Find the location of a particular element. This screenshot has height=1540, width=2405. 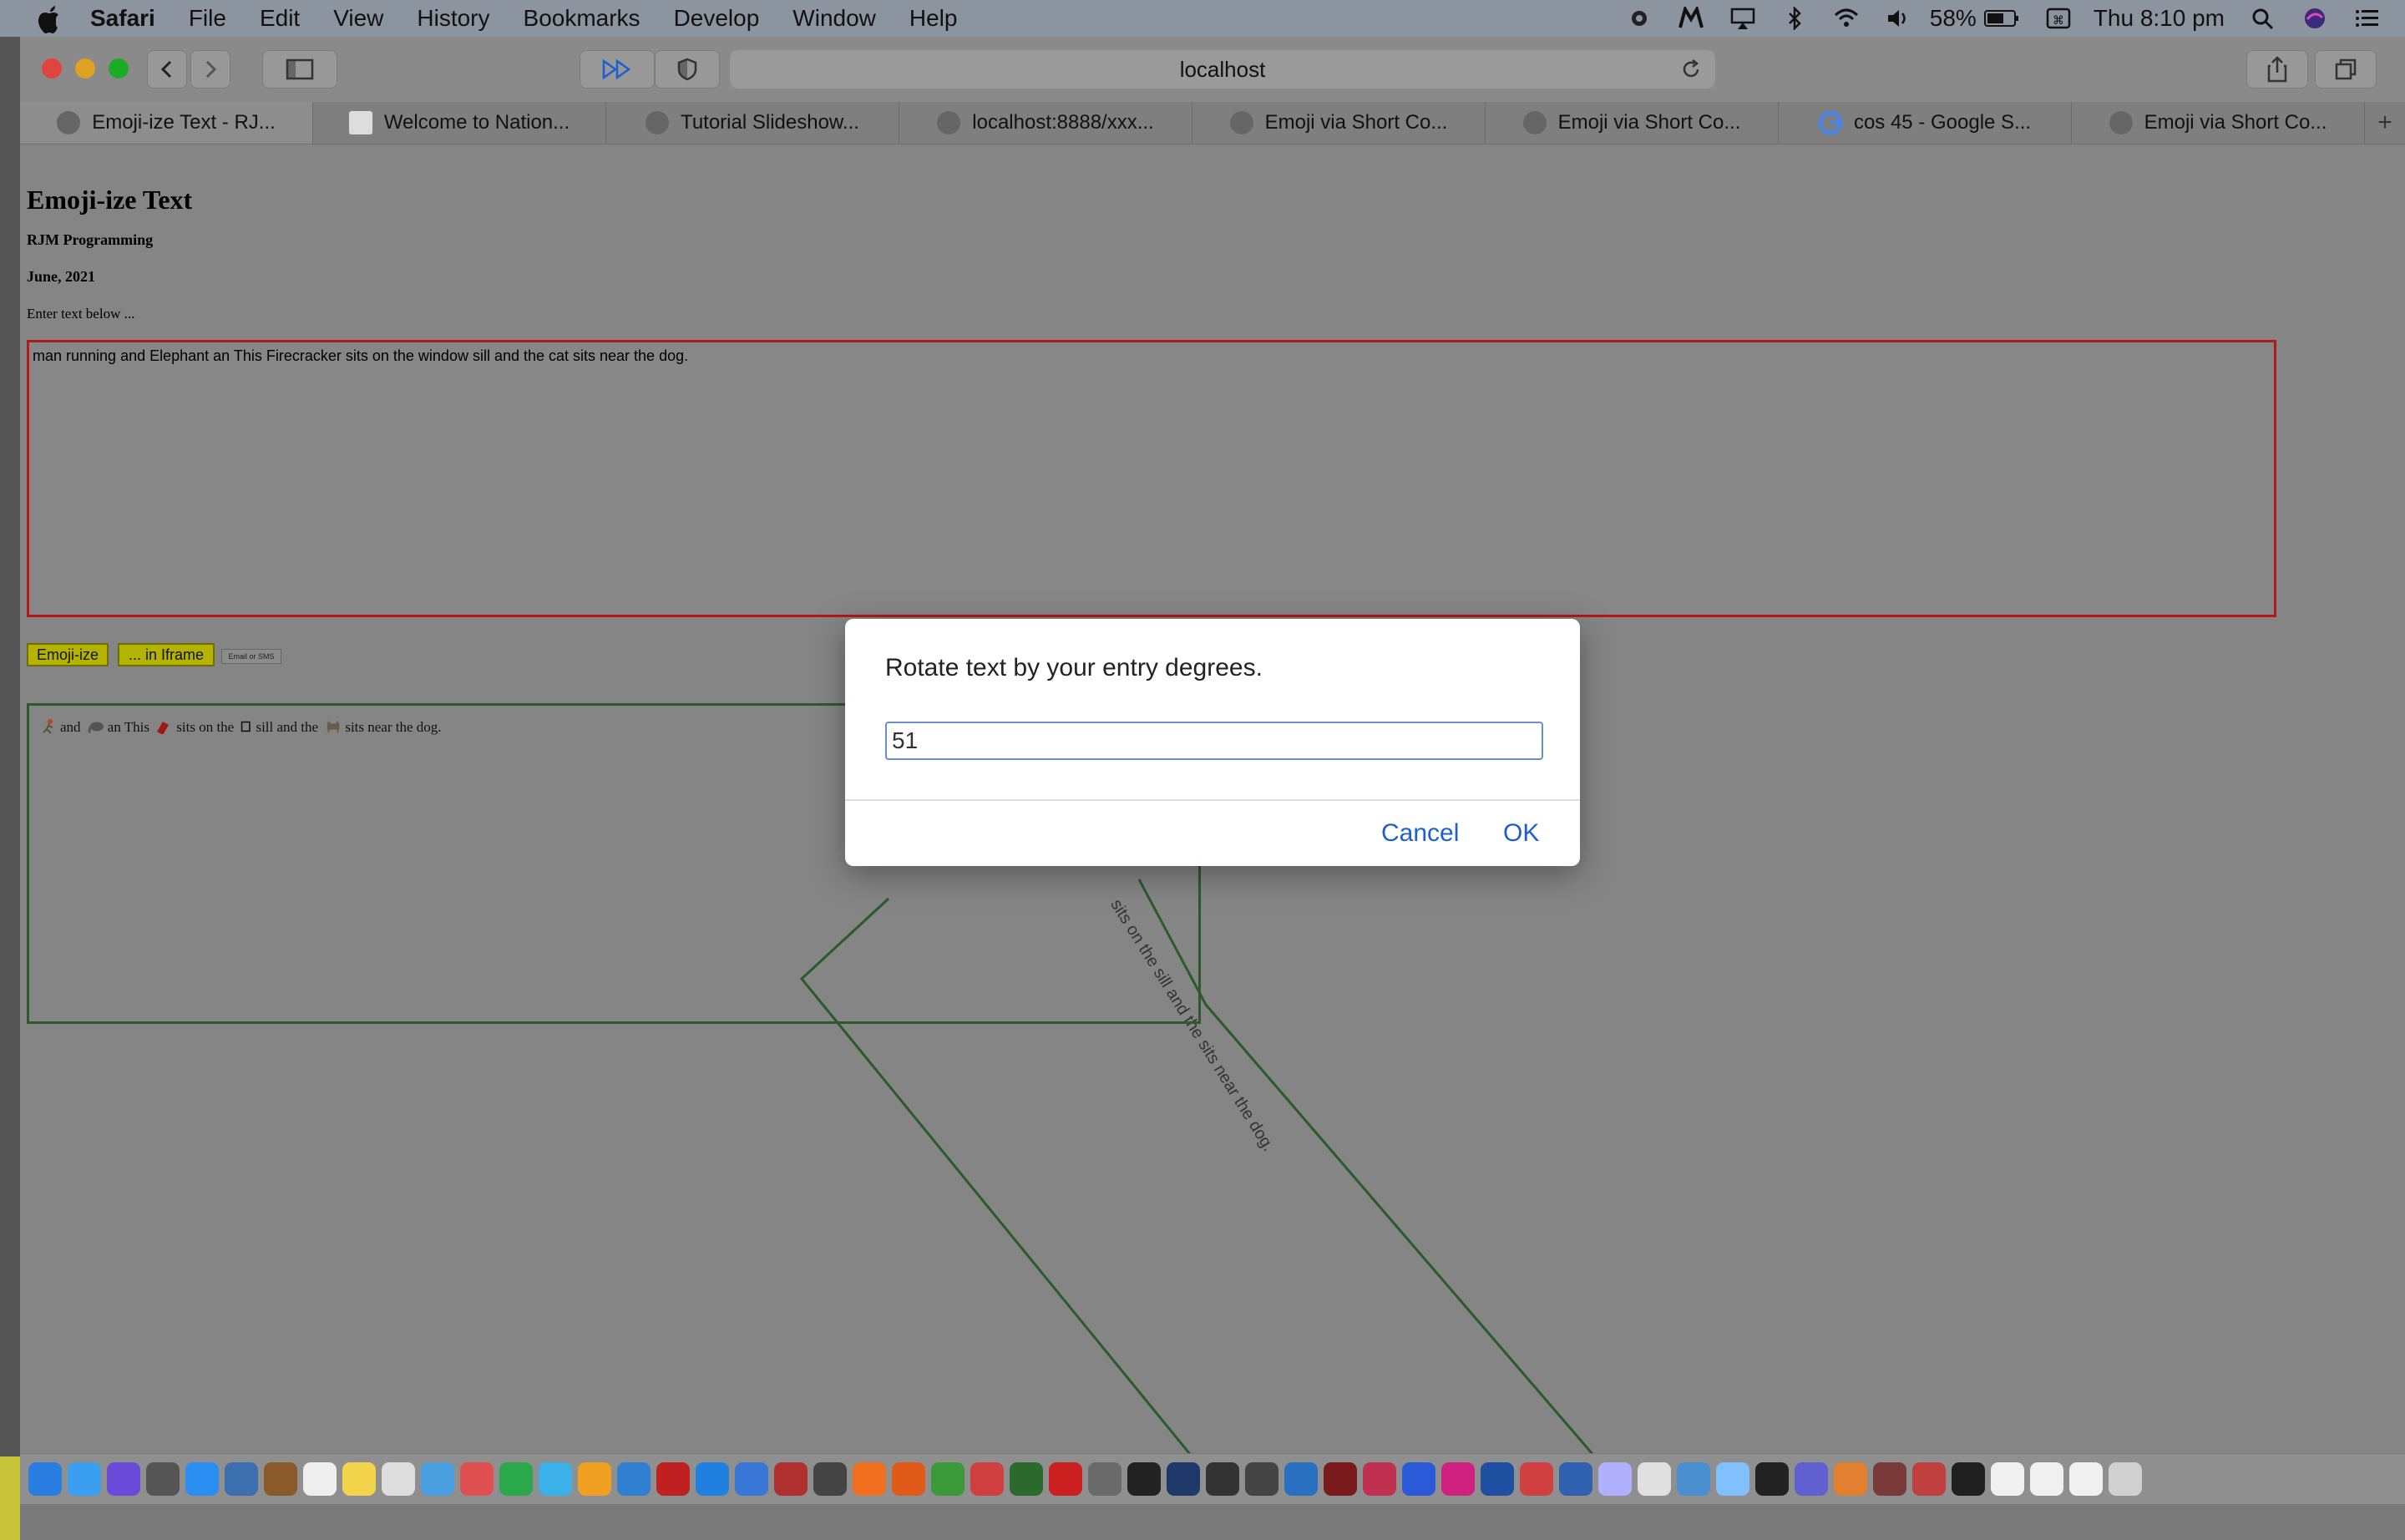

address-bar: localhost is located at coordinates (1222, 70).